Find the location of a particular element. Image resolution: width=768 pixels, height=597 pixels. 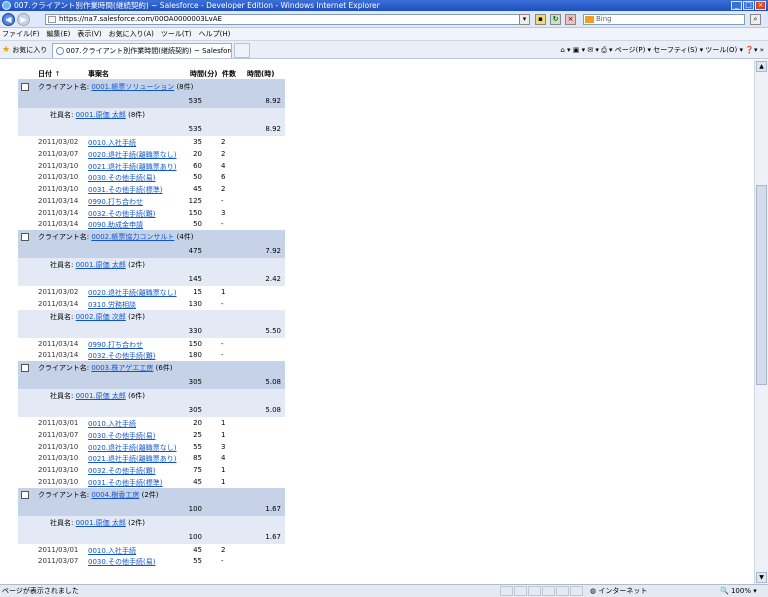

search-input: Bing is located at coordinates (664, 19).